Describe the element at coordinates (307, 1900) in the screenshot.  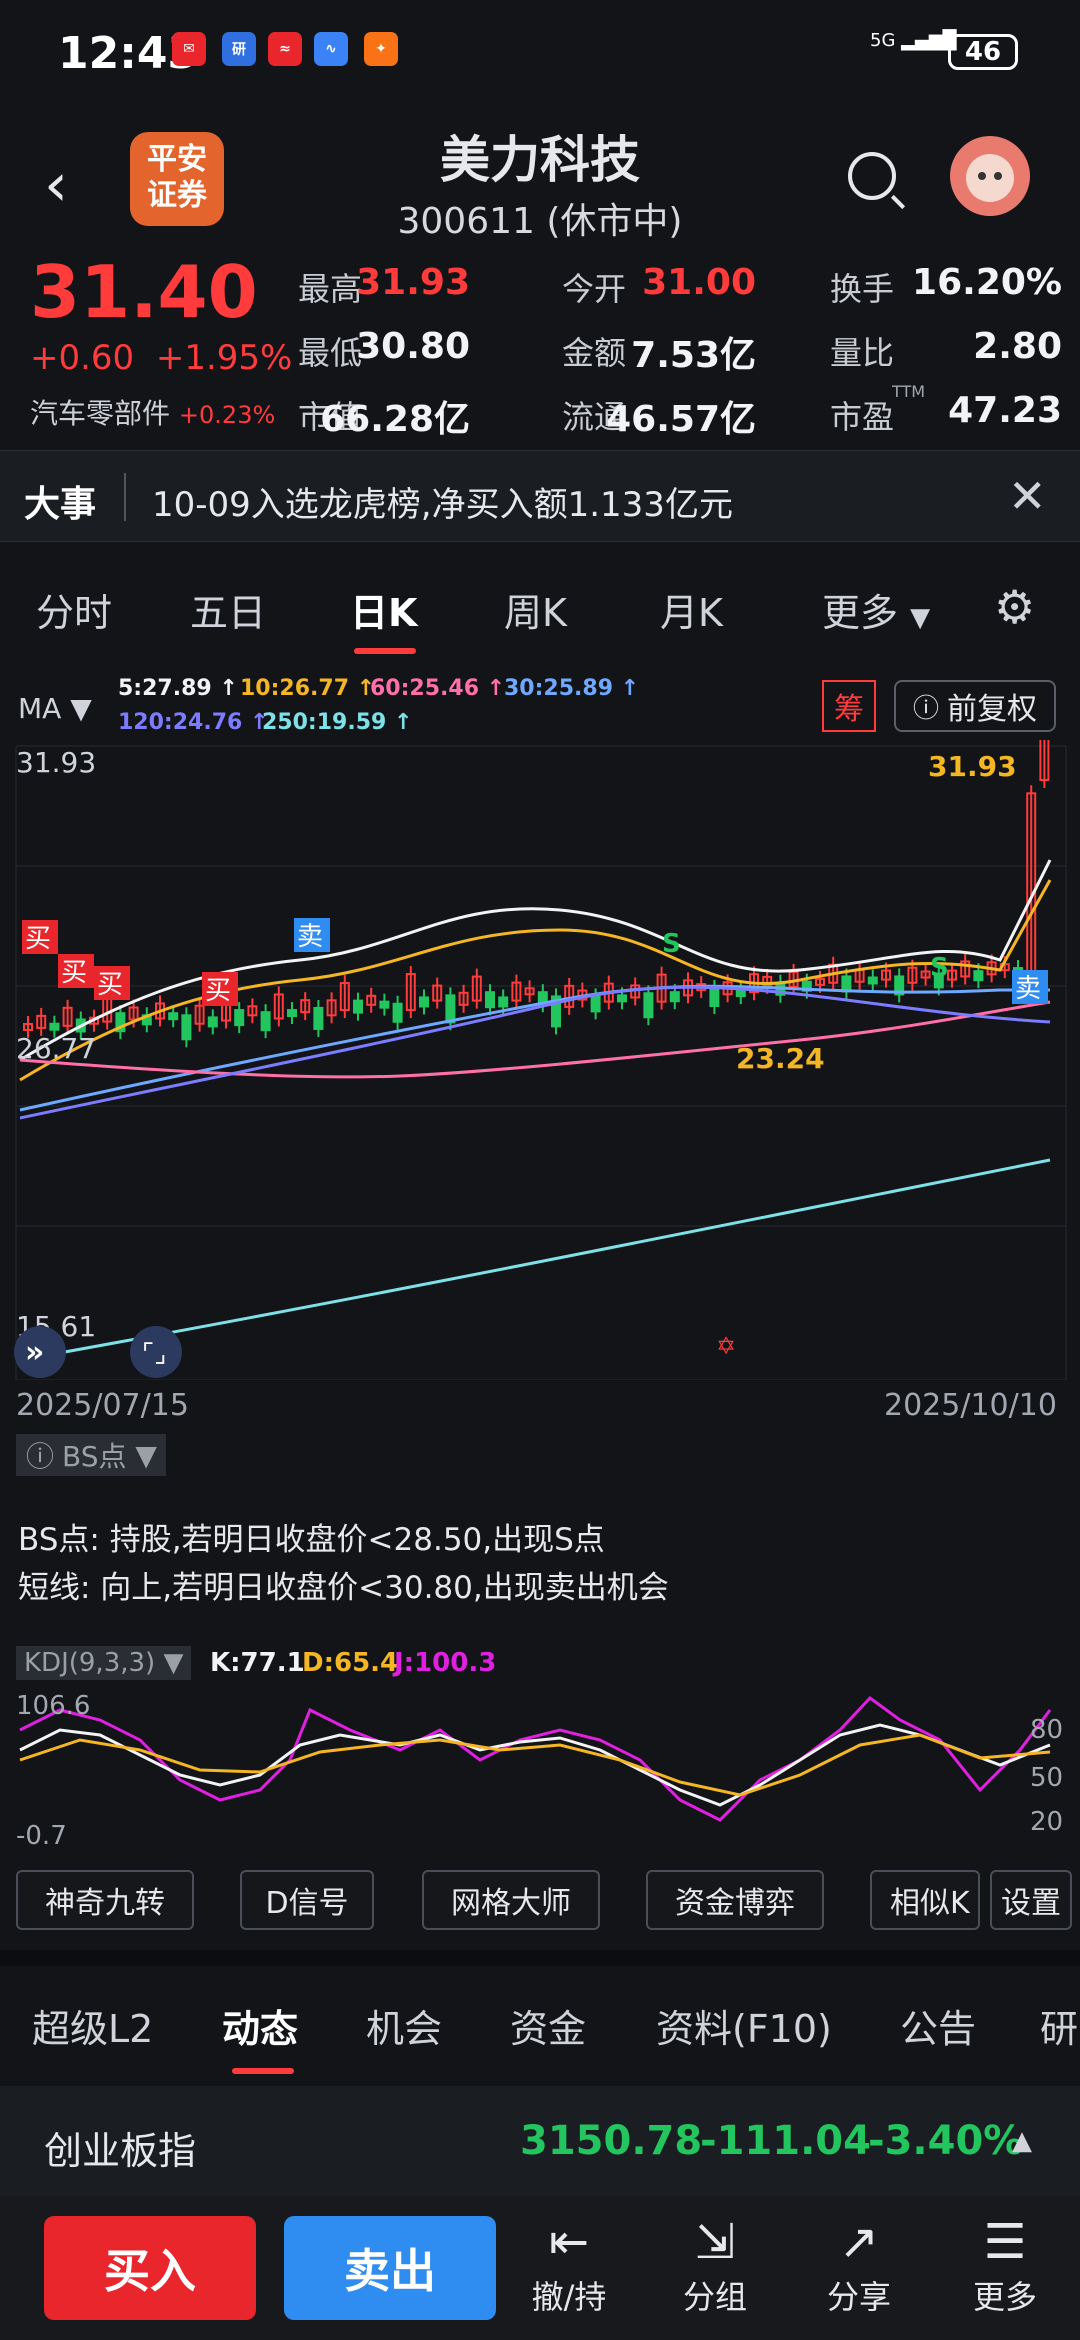
I see `tool-d-signal: D信号` at that location.